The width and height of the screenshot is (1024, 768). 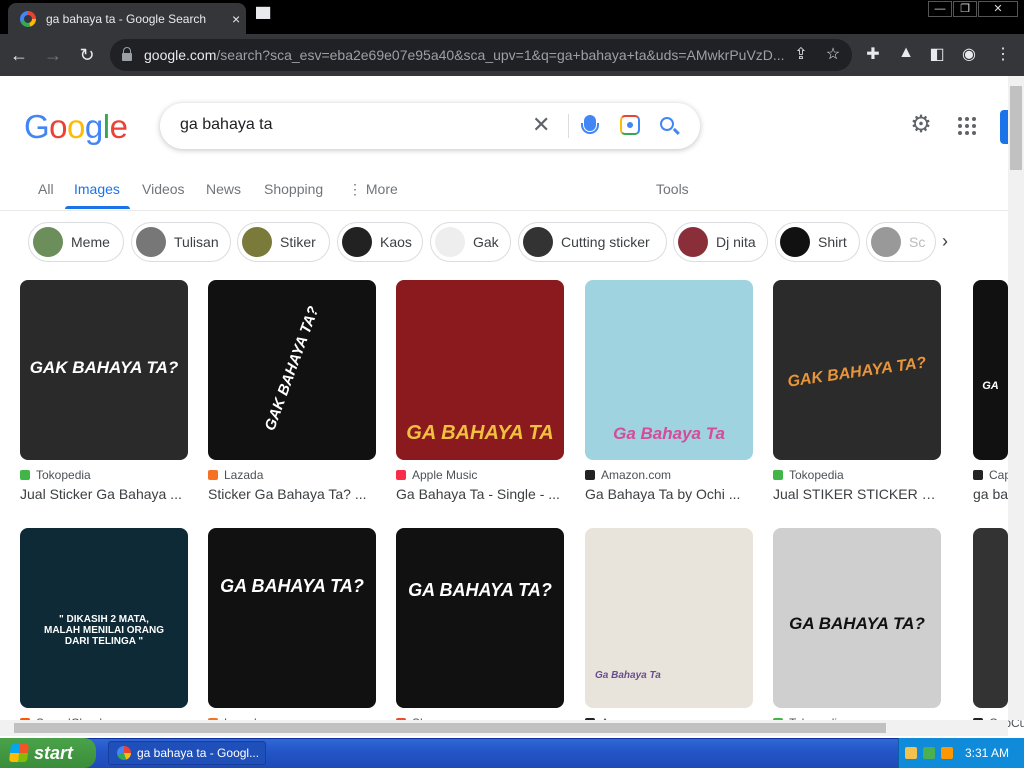 I want to click on back-arrow-icon: ←, so click(x=19, y=55).